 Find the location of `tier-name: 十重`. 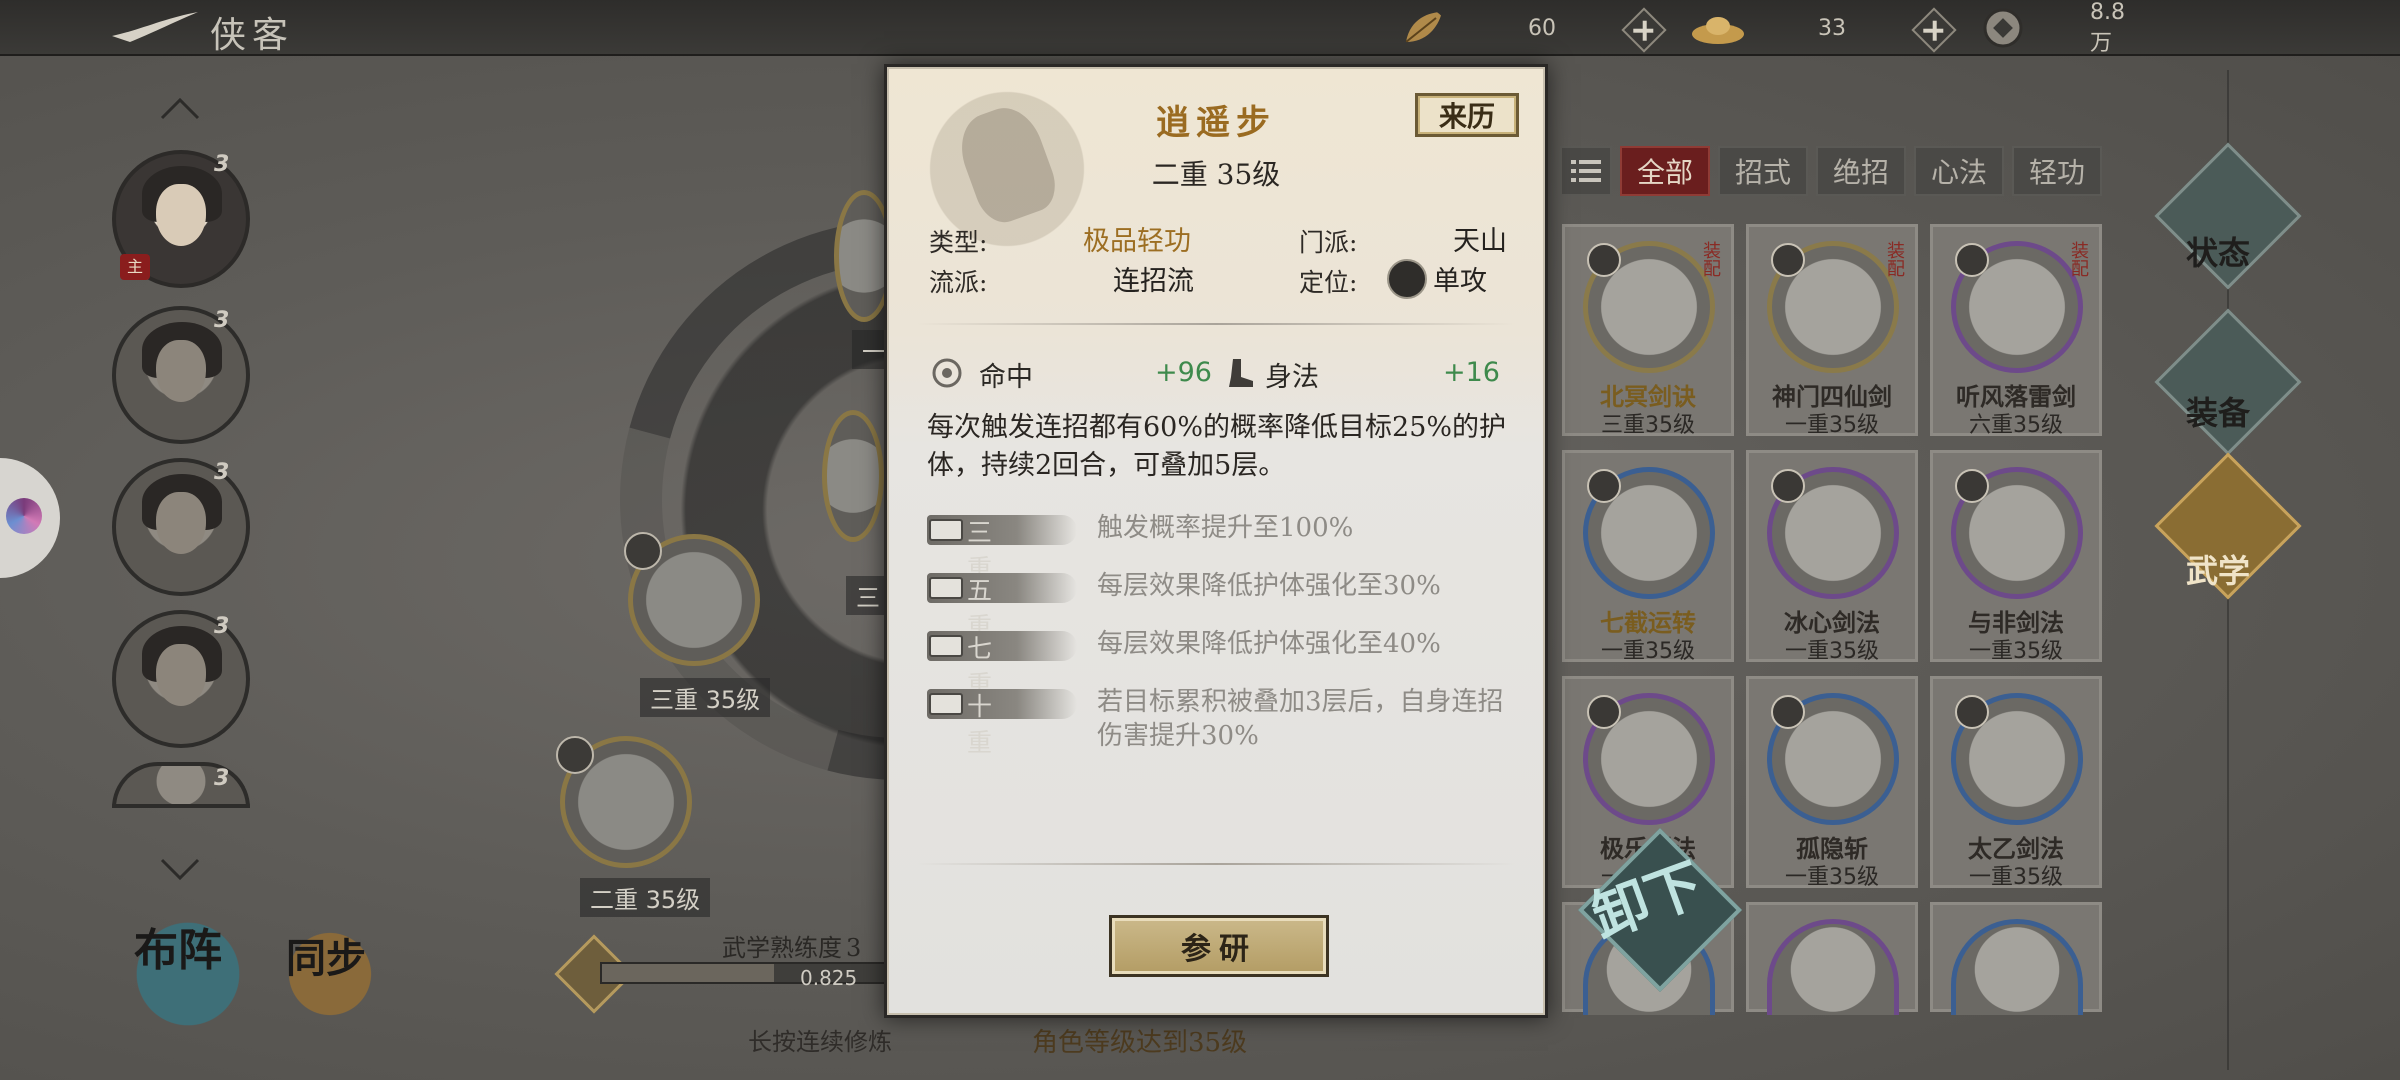

tier-name: 十重 is located at coordinates (980, 724).